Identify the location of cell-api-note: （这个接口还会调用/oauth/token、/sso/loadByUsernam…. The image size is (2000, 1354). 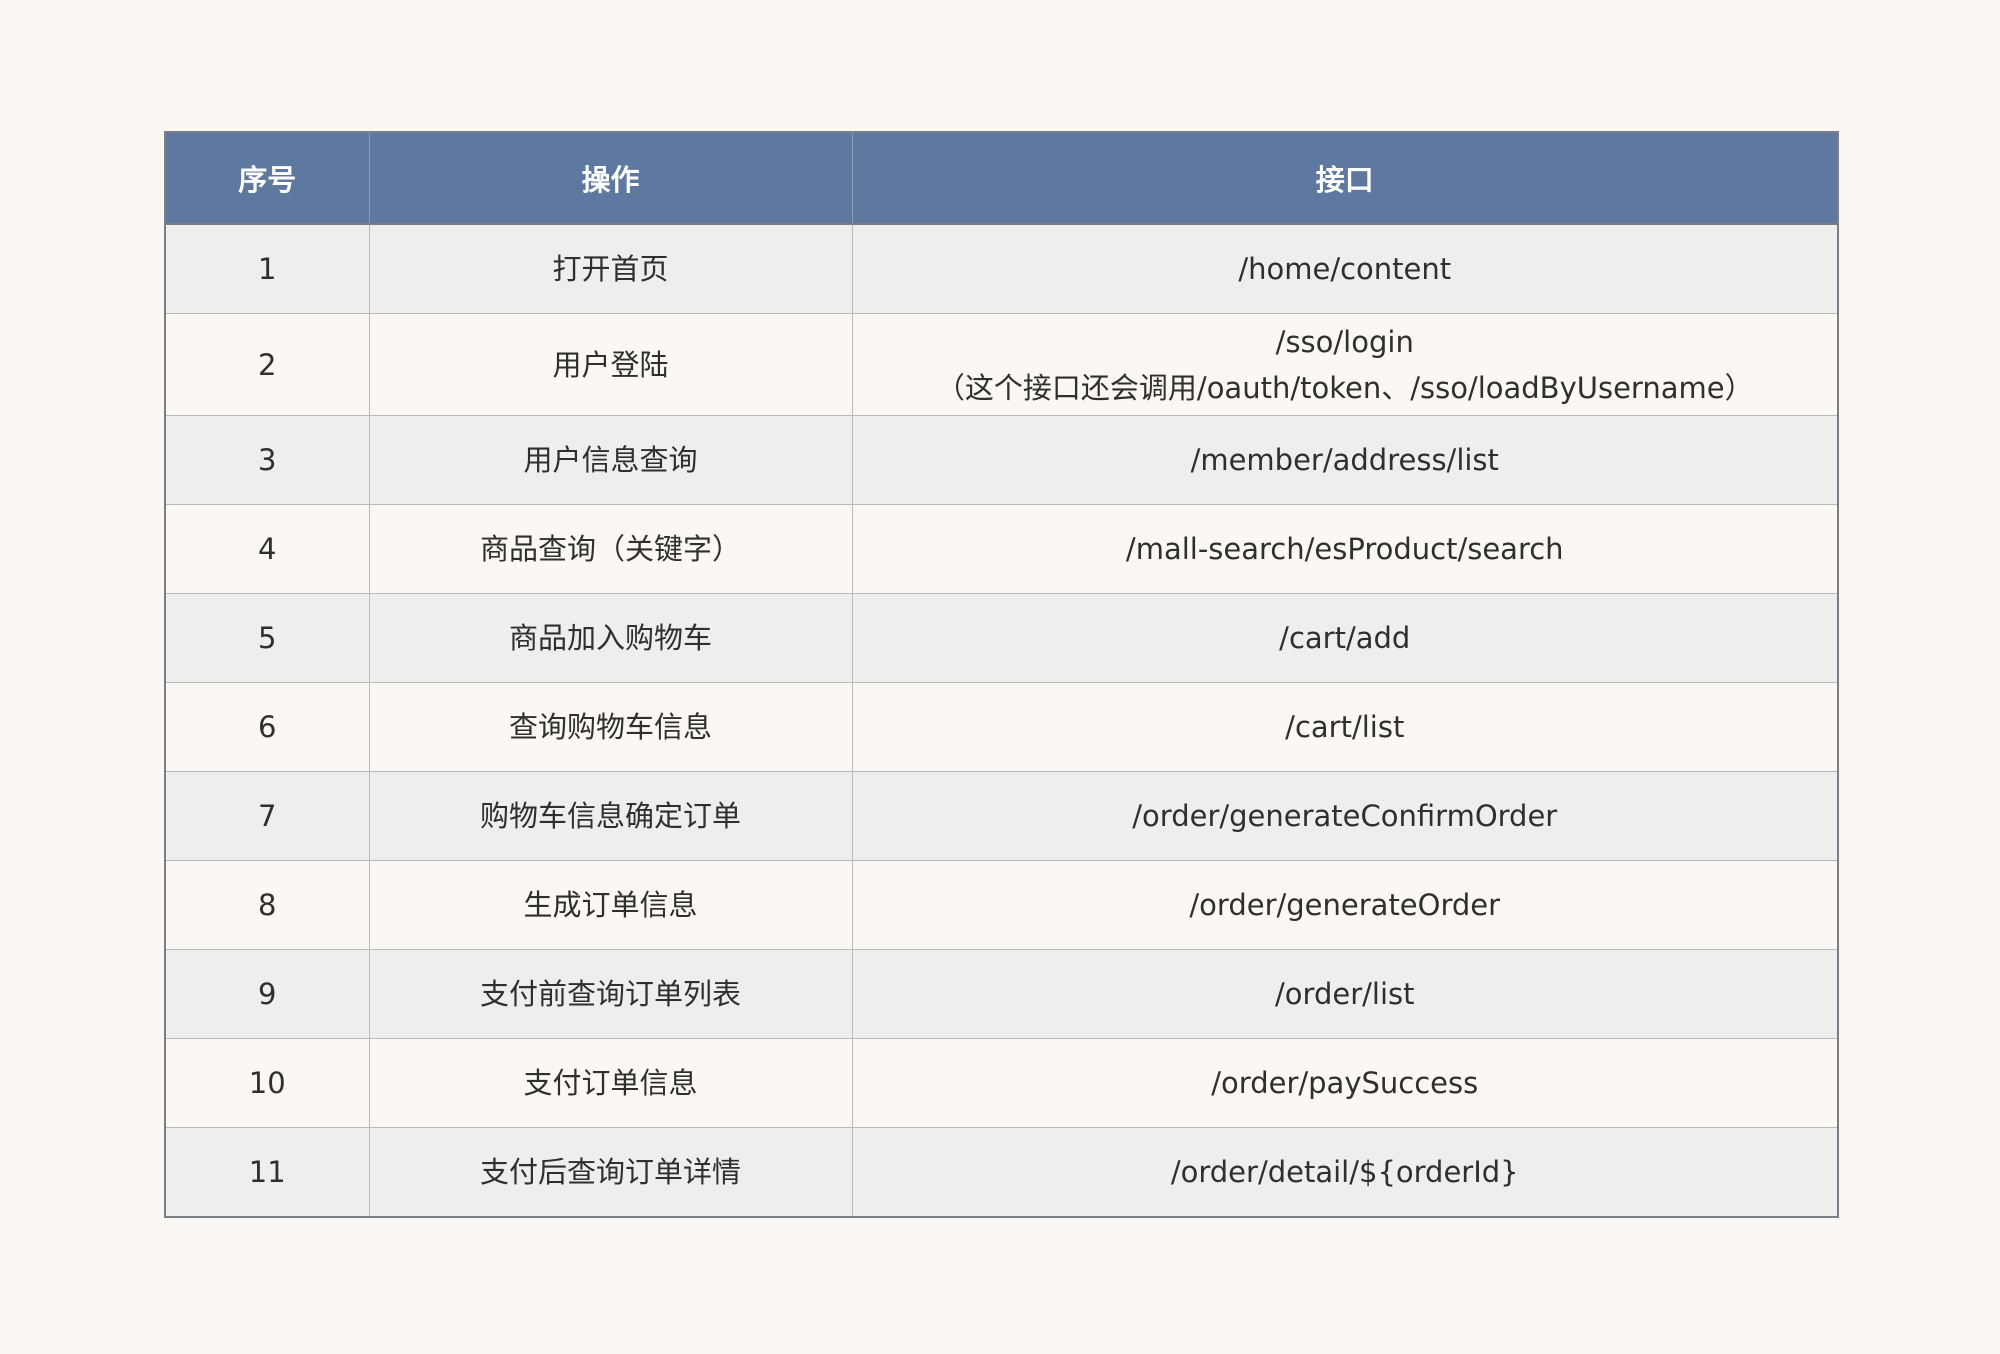
(1344, 387).